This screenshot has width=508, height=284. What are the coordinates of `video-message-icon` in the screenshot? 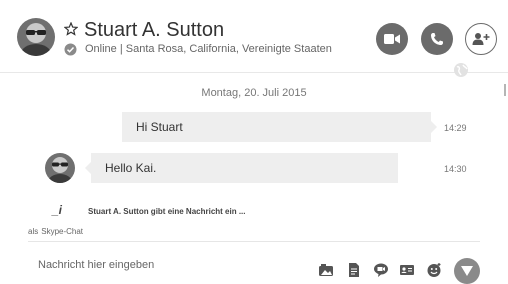 It's located at (381, 270).